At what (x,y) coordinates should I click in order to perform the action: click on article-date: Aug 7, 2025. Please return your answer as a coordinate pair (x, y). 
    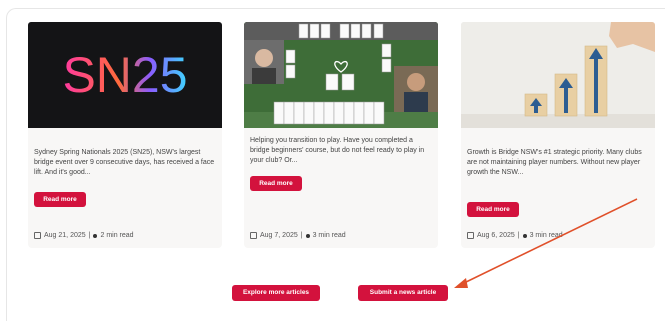
    Looking at the image, I should click on (279, 235).